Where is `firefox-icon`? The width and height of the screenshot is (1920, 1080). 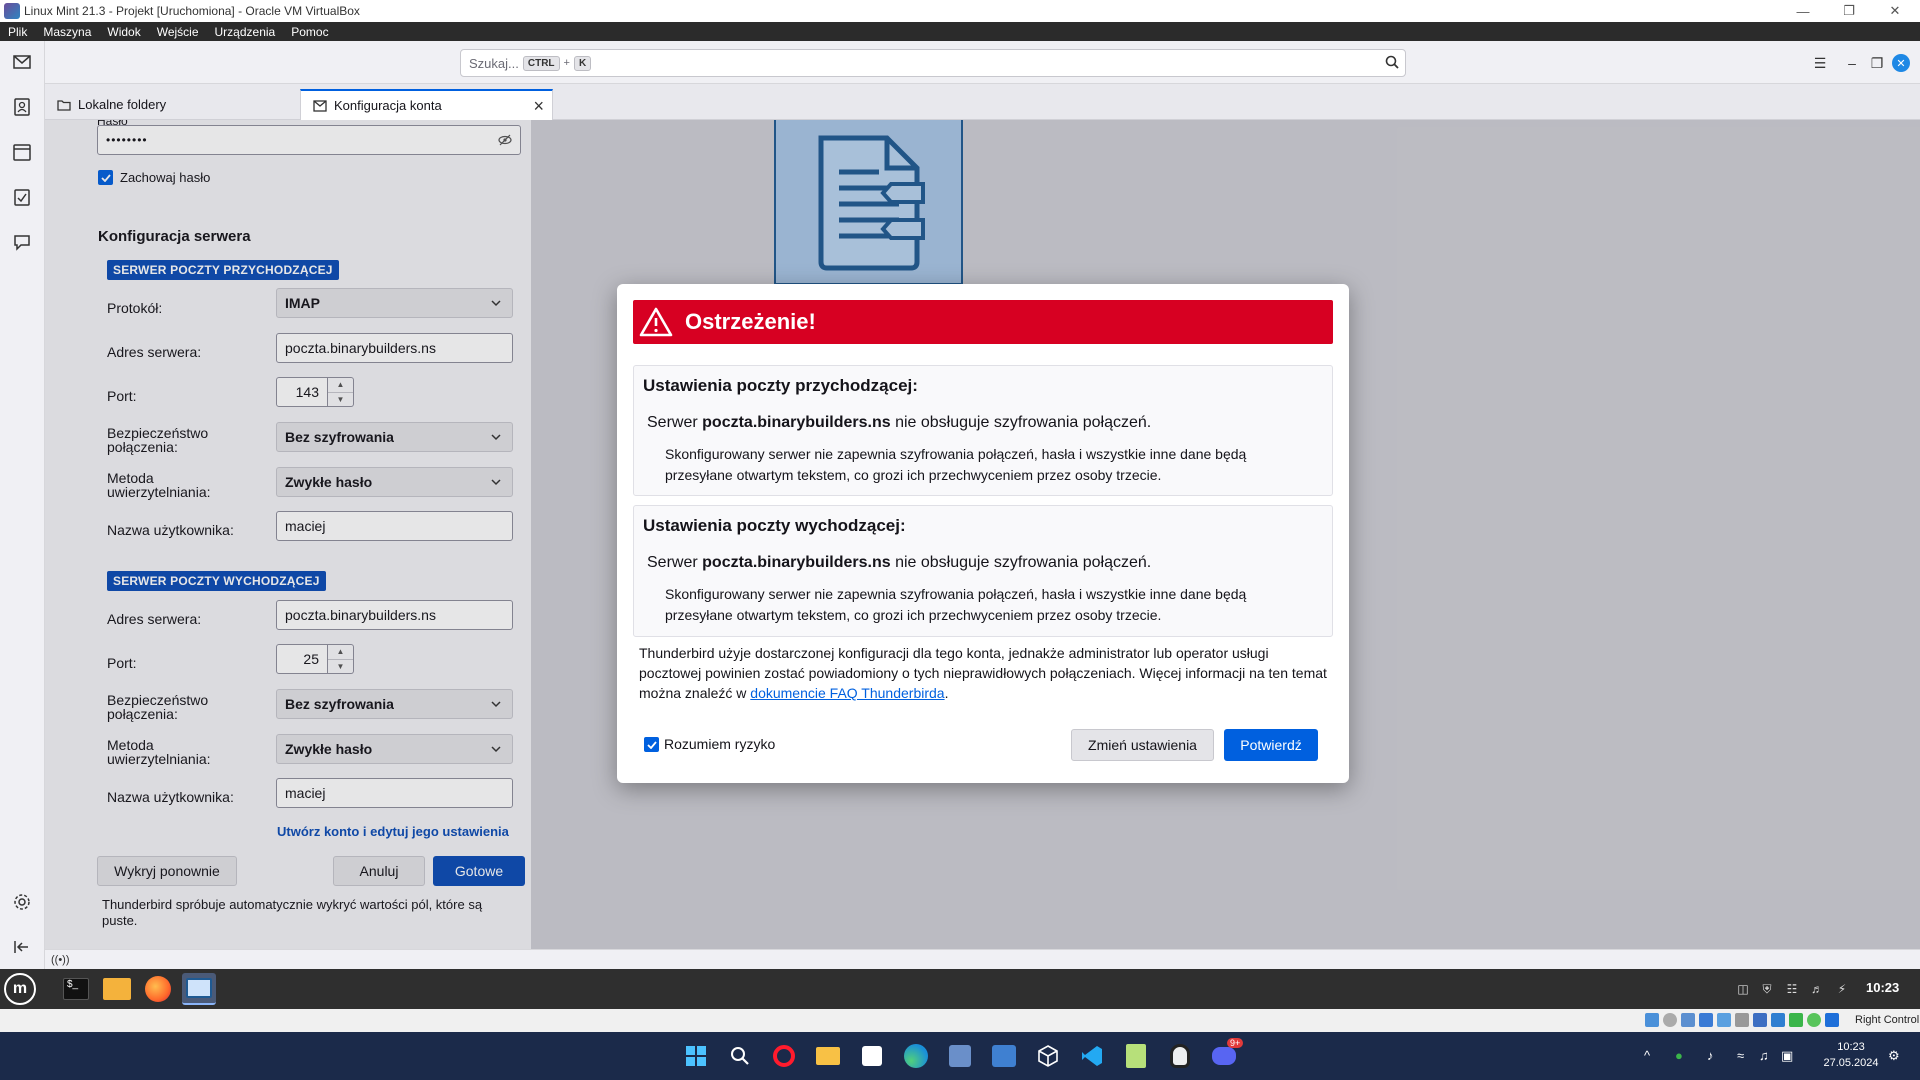
firefox-icon is located at coordinates (158, 989).